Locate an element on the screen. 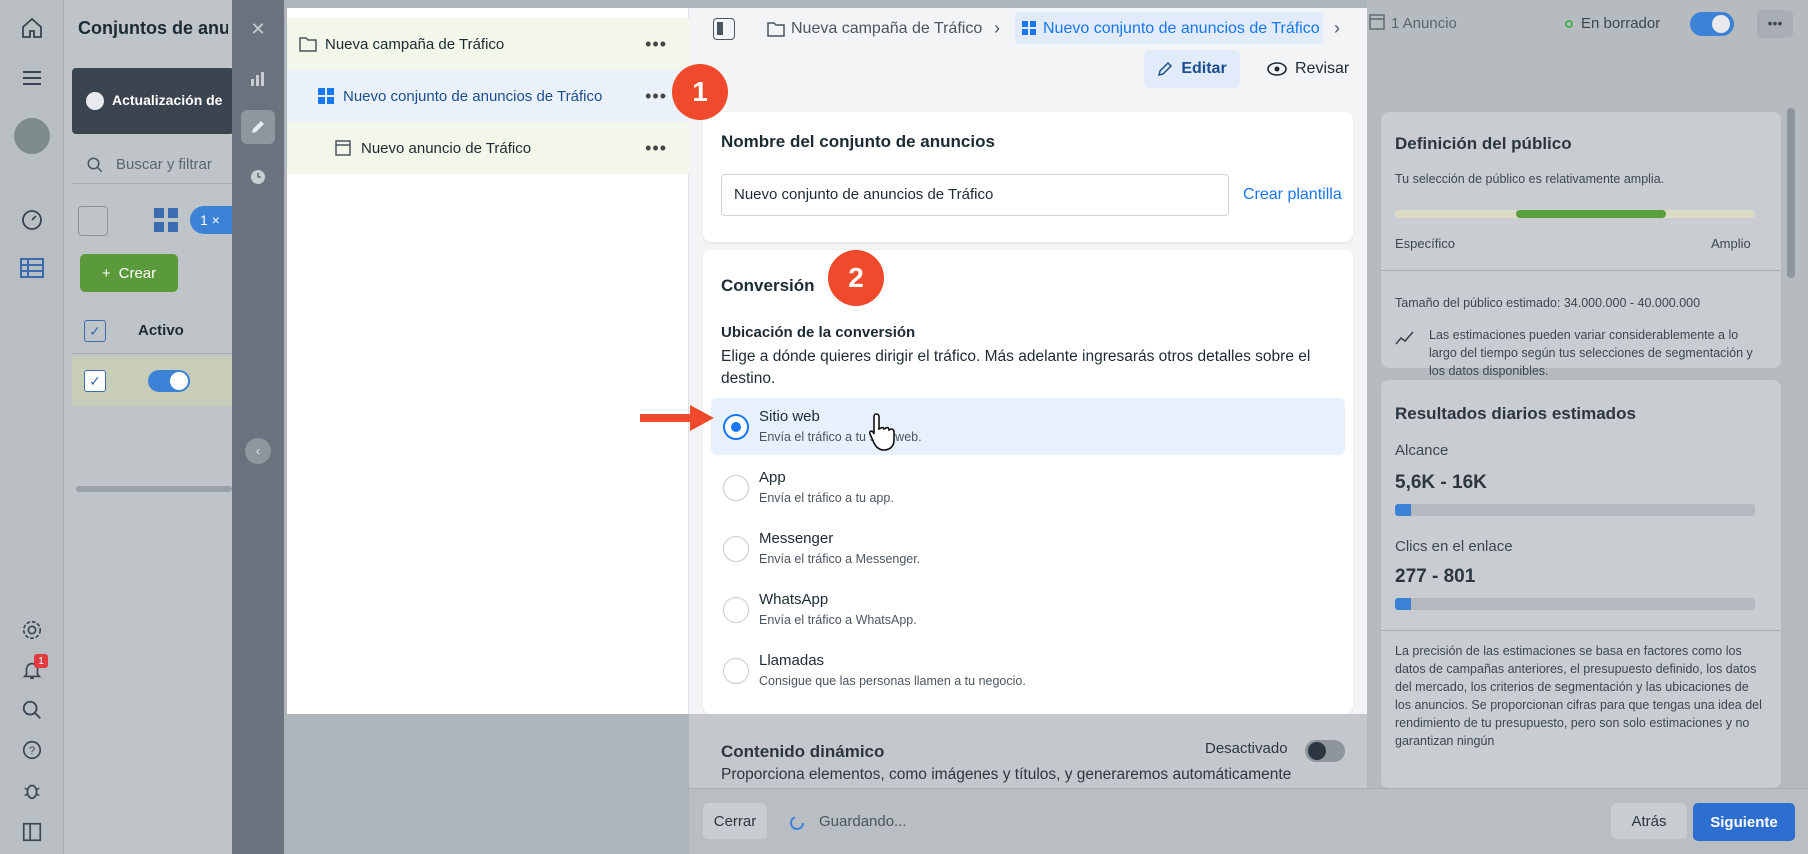  table-icon is located at coordinates (32, 268).